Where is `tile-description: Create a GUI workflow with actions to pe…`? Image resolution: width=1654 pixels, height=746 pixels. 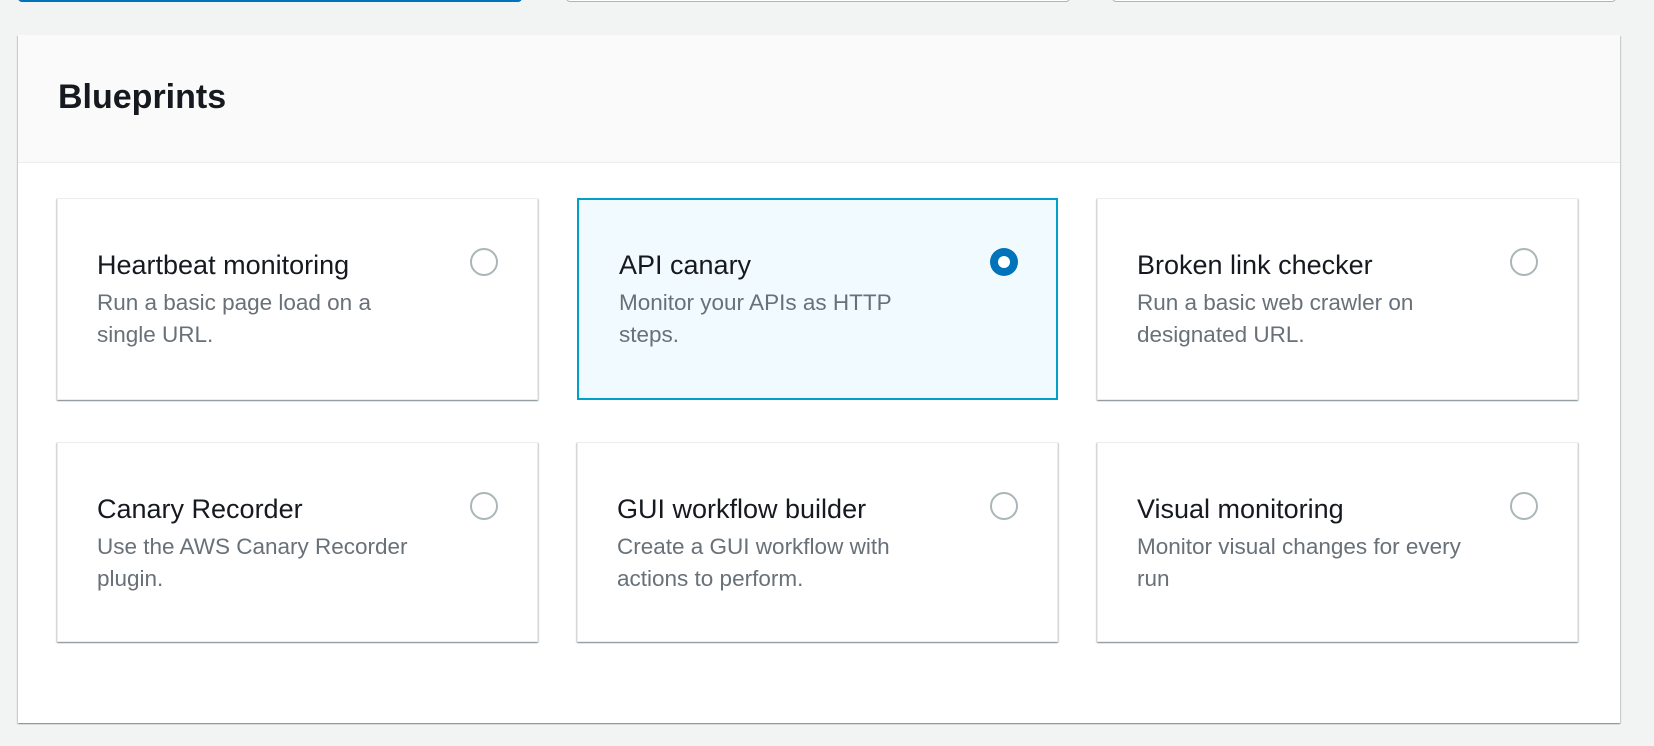
tile-description: Create a GUI workflow with actions to pe… is located at coordinates (753, 562).